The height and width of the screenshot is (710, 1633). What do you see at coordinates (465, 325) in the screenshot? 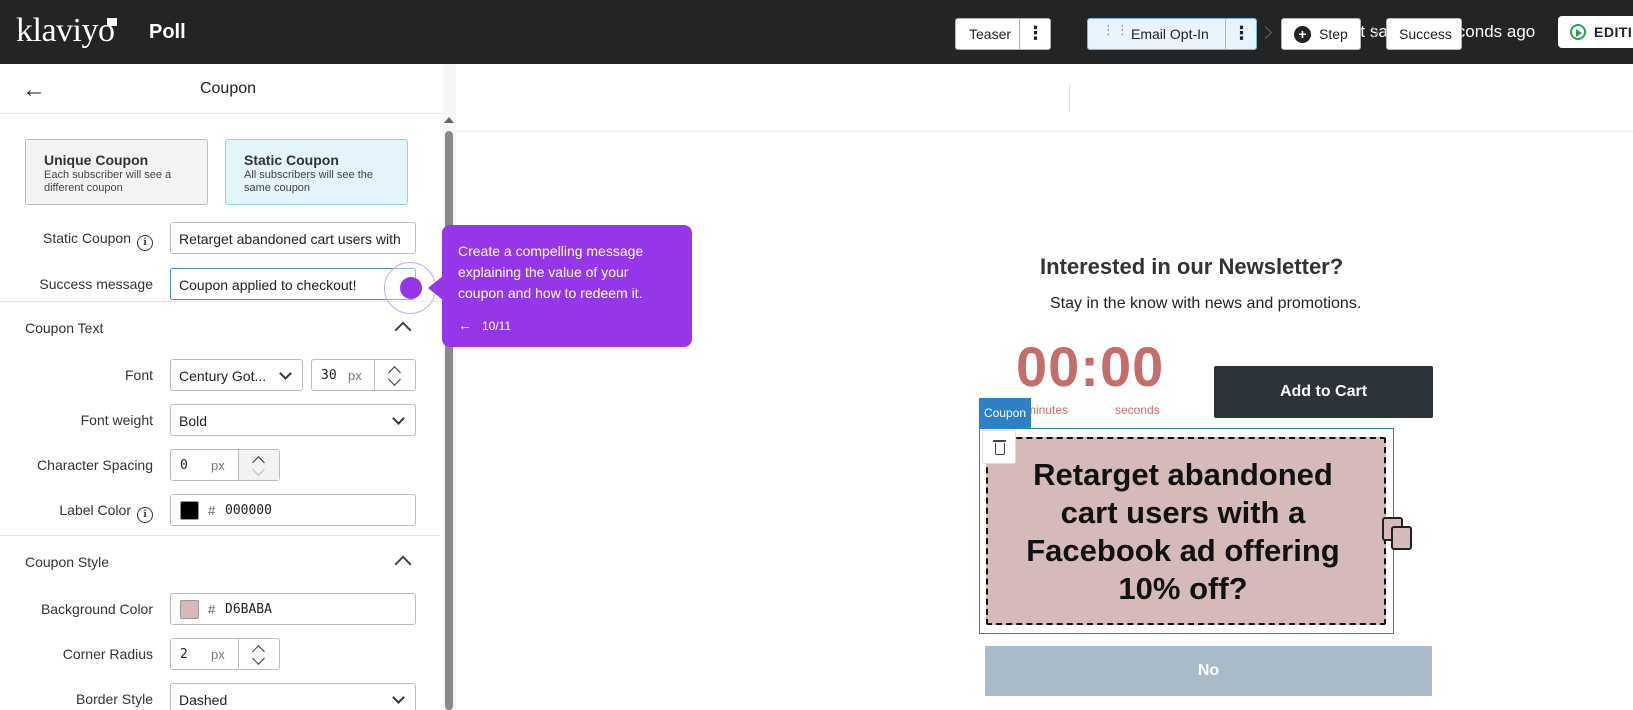
I see `previous-arrow-icon: ←` at bounding box center [465, 325].